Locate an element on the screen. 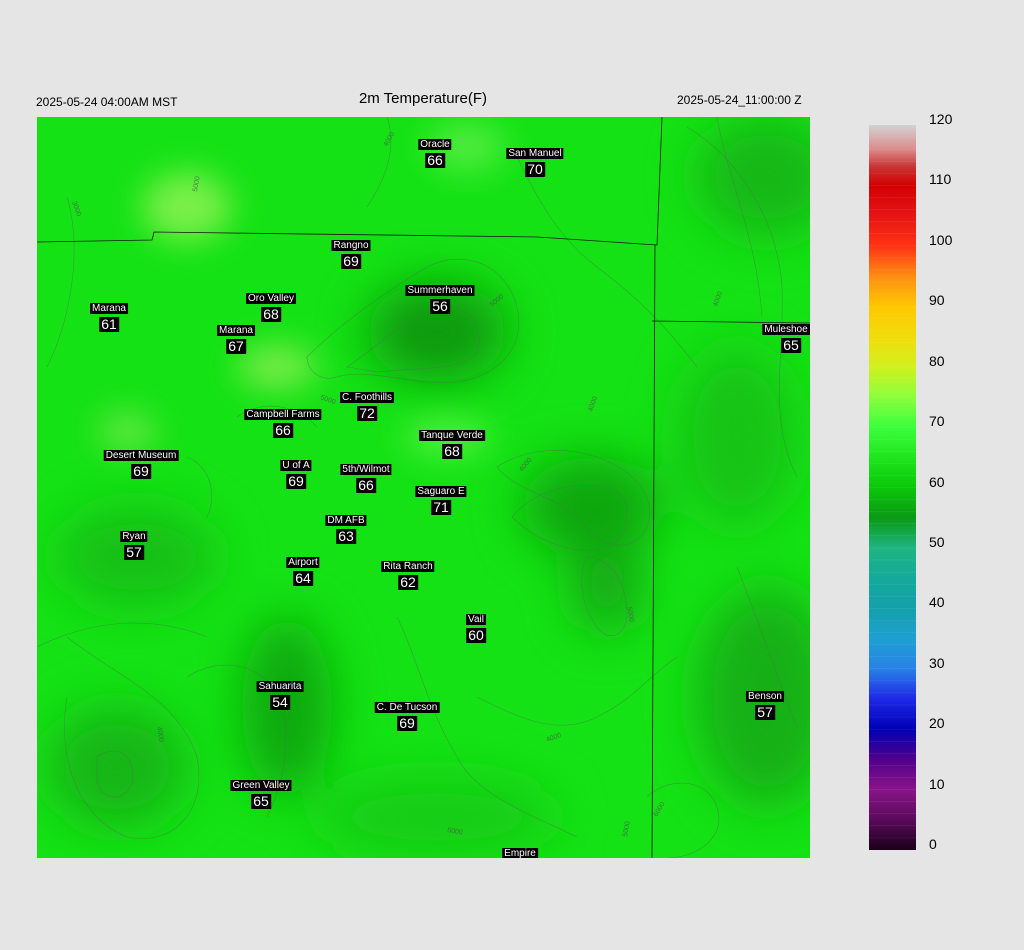 The width and height of the screenshot is (1024, 950). station-temperature-value: 67 is located at coordinates (236, 346).